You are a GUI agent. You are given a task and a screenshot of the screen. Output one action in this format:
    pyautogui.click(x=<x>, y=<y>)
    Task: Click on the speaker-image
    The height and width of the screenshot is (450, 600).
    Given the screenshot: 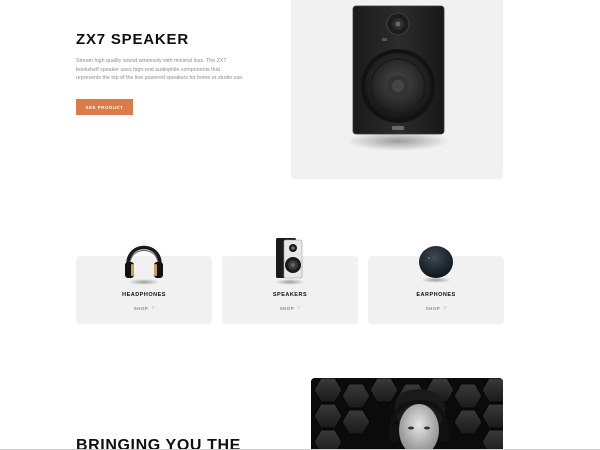 What is the action you would take?
    pyautogui.click(x=290, y=261)
    